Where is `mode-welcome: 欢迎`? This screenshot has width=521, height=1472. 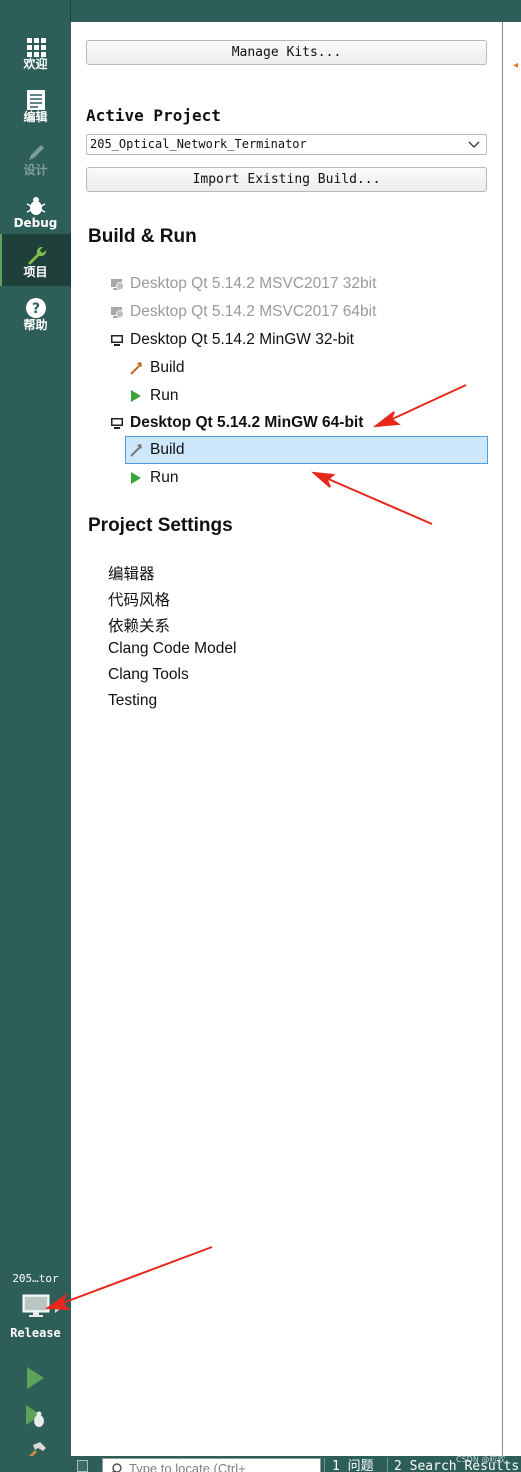
mode-welcome: 欢迎 is located at coordinates (35, 52).